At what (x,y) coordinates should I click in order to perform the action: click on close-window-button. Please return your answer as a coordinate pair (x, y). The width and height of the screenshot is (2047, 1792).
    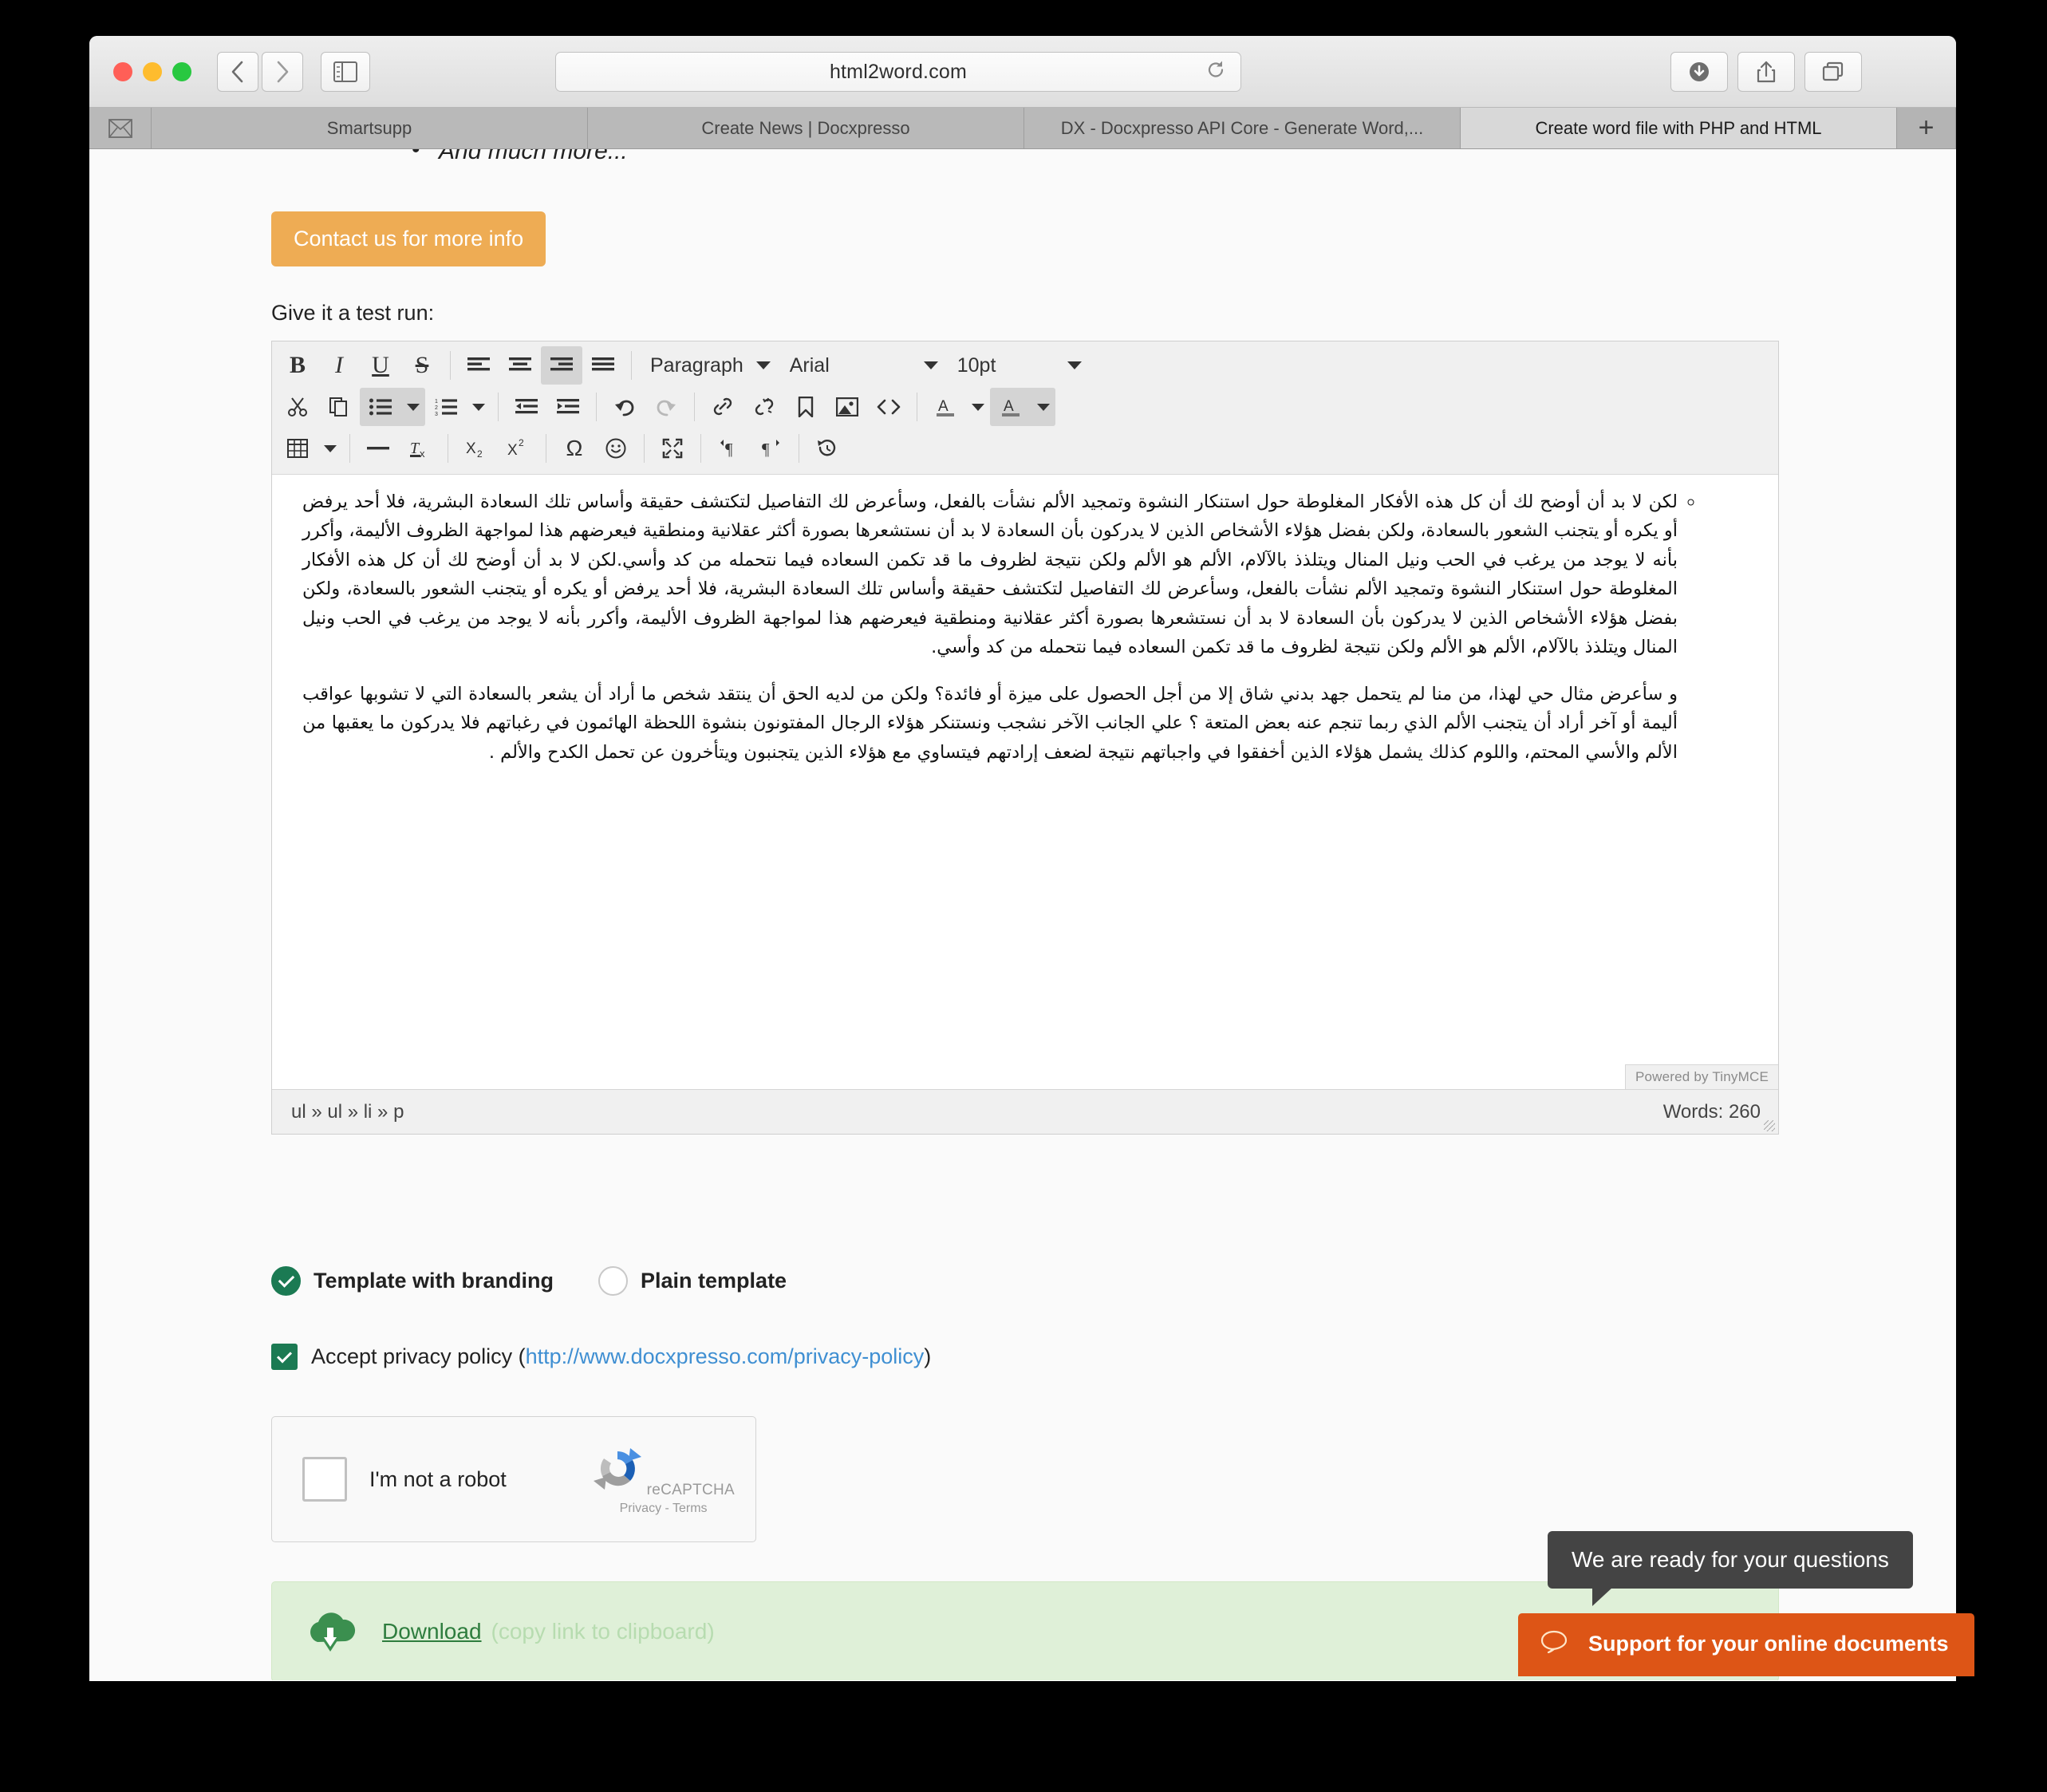
    Looking at the image, I should click on (122, 71).